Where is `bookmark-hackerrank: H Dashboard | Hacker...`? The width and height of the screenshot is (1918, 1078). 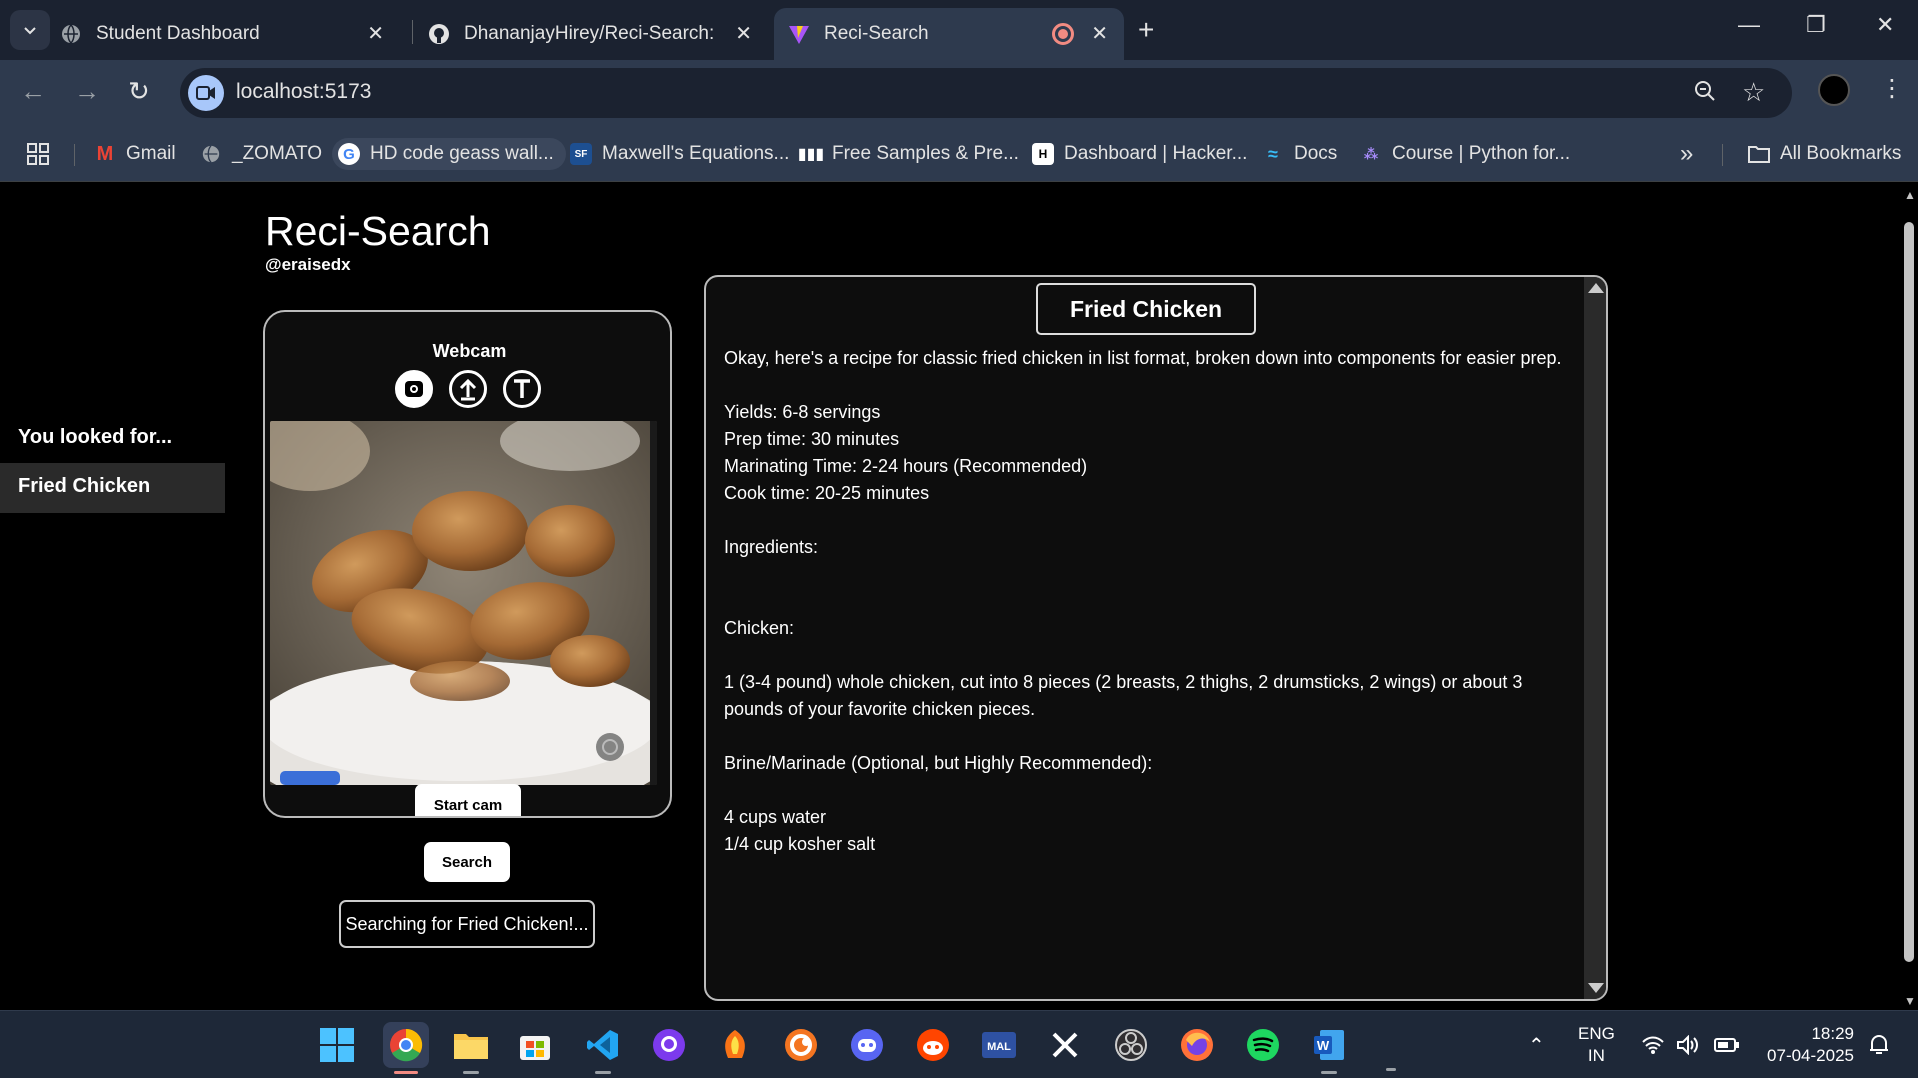 bookmark-hackerrank: H Dashboard | Hacker... is located at coordinates (1139, 154).